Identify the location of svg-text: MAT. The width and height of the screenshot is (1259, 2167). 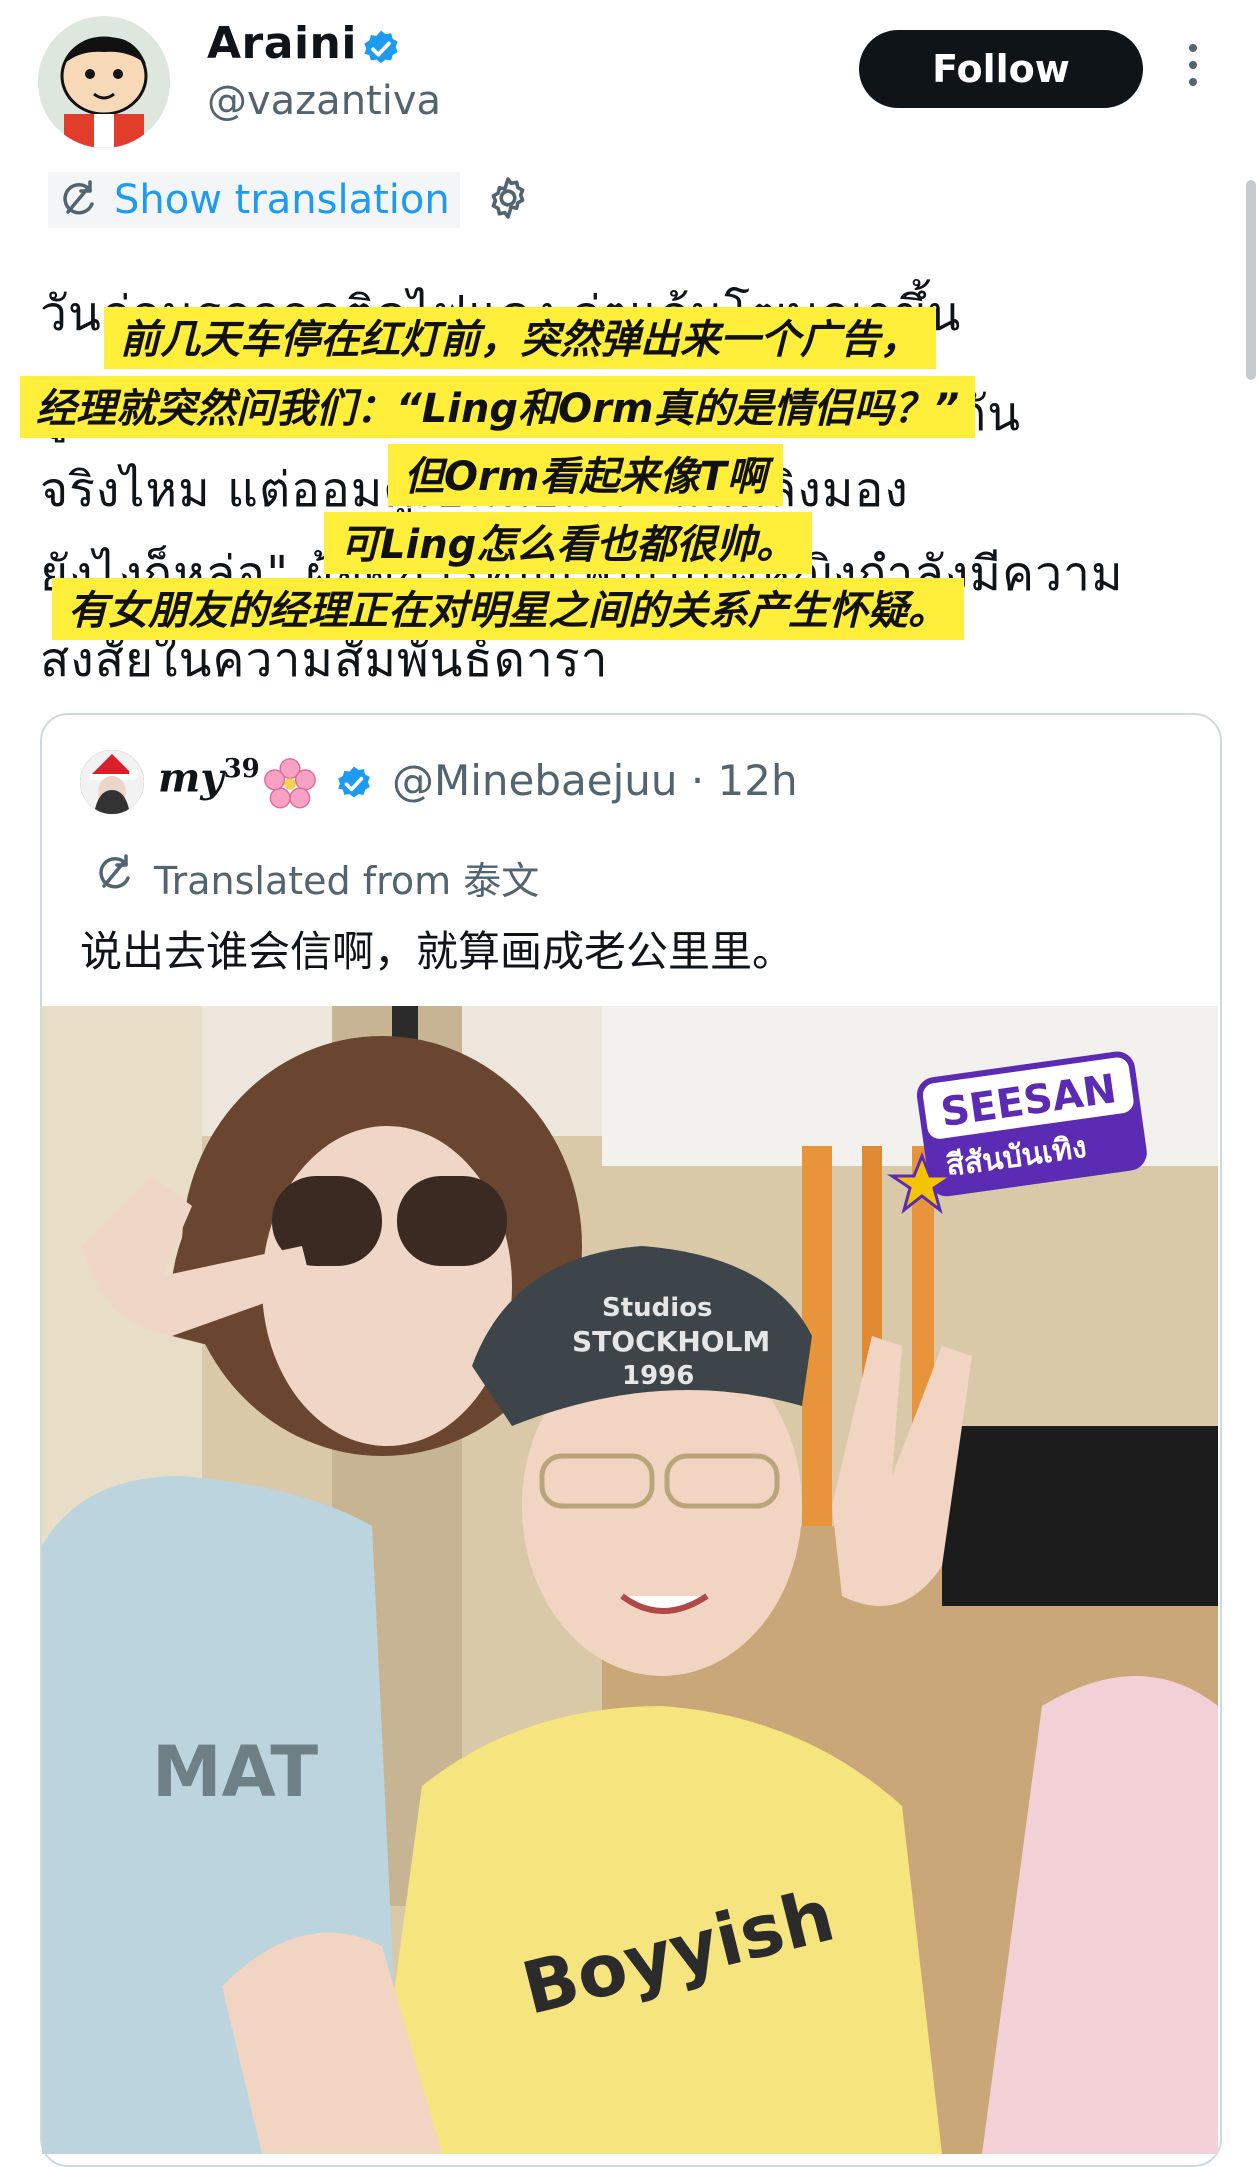
(235, 1772).